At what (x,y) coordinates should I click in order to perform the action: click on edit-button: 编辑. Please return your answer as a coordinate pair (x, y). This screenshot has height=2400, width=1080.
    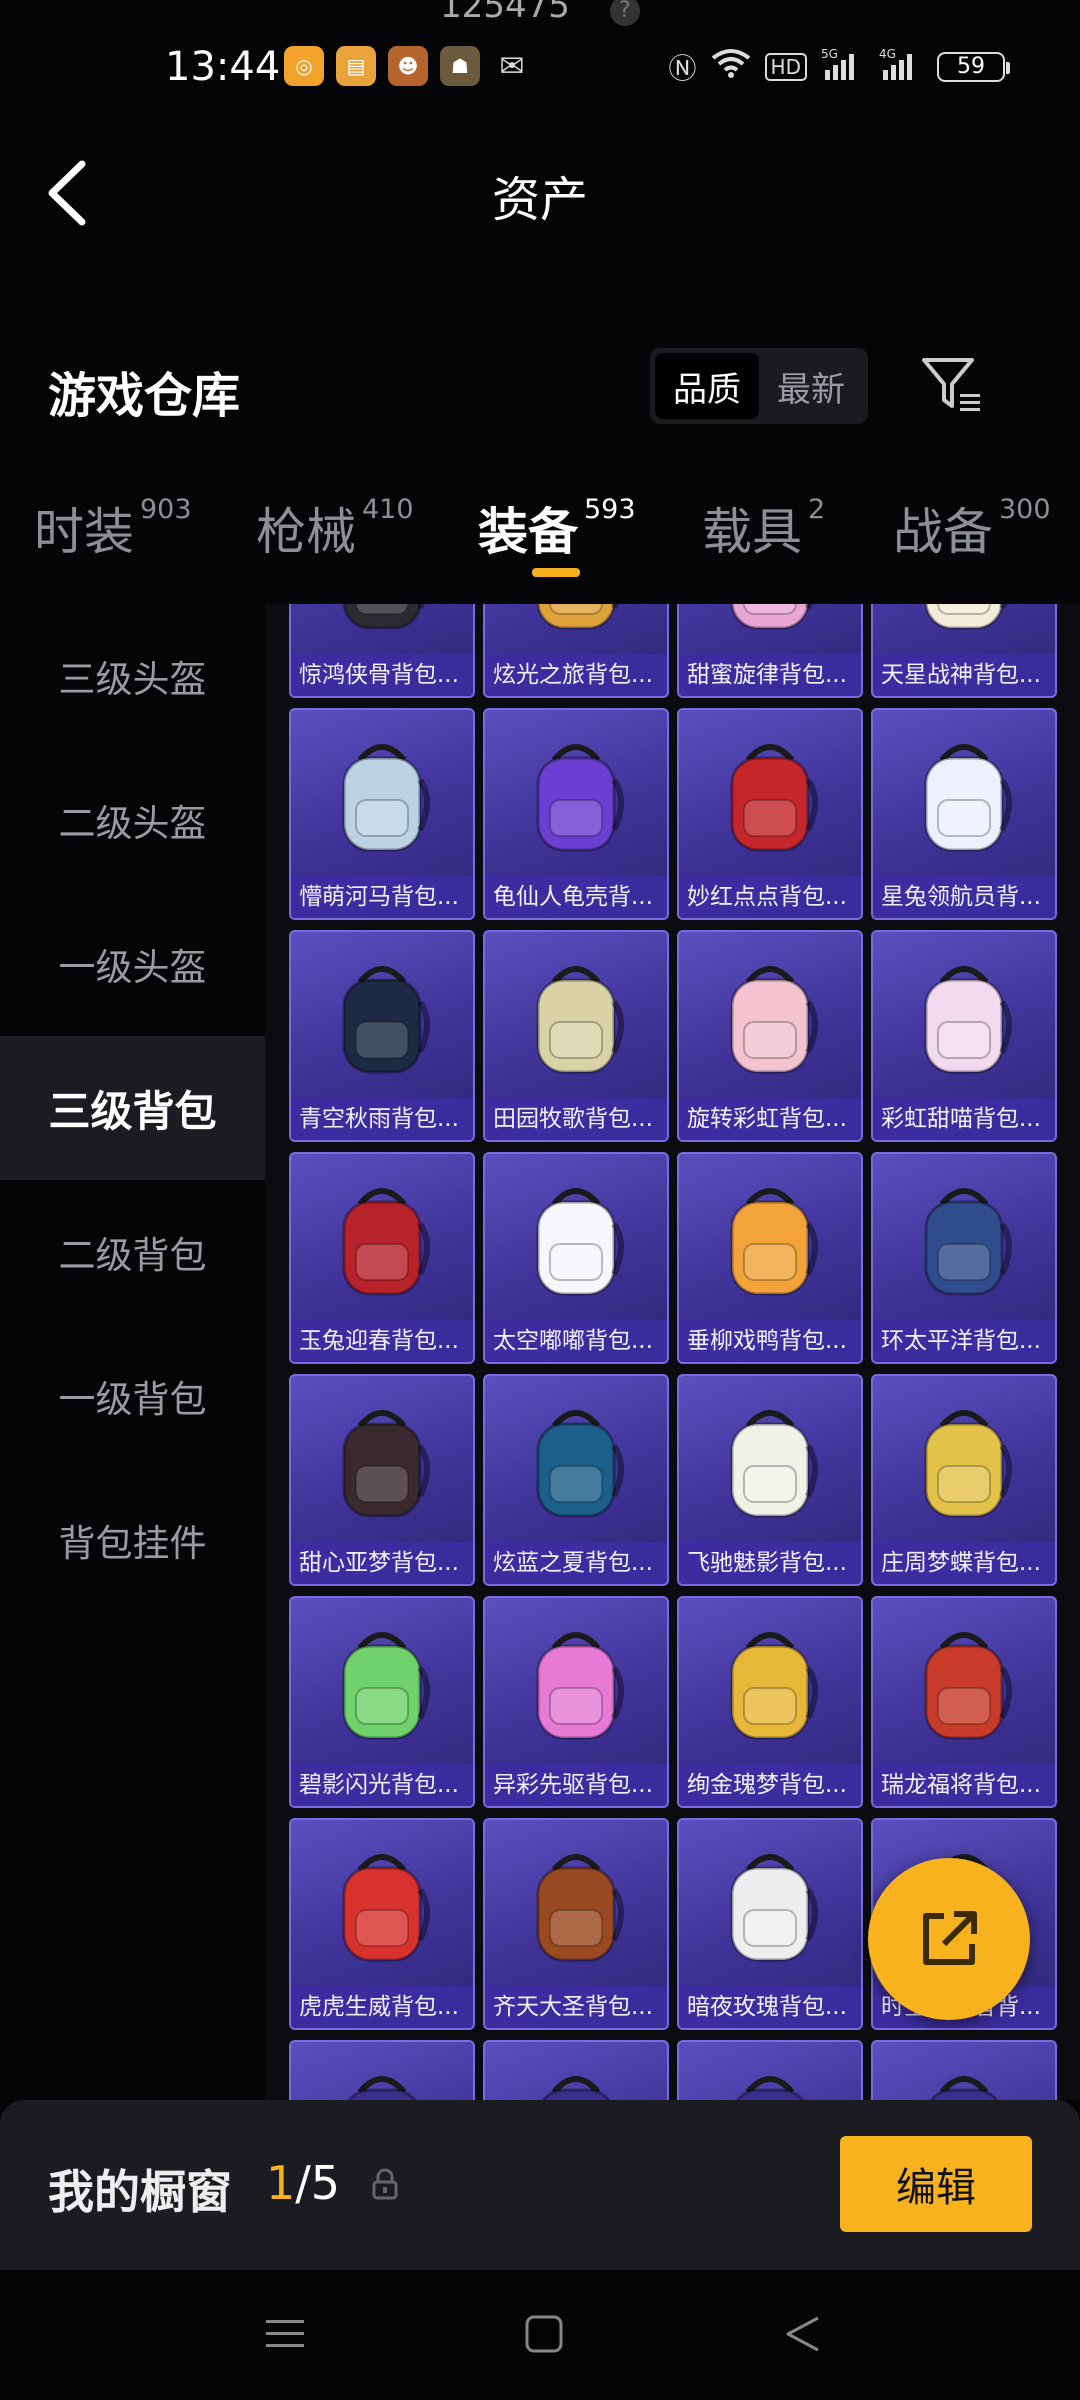
    Looking at the image, I should click on (936, 2184).